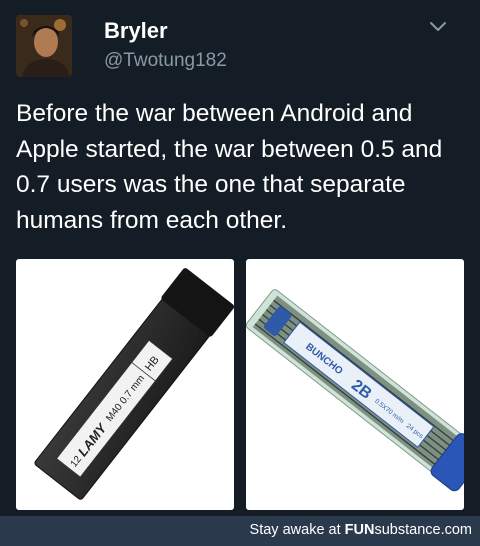 Image resolution: width=480 pixels, height=546 pixels. Describe the element at coordinates (456, 530) in the screenshot. I see `watermark-suffix: .com` at that location.